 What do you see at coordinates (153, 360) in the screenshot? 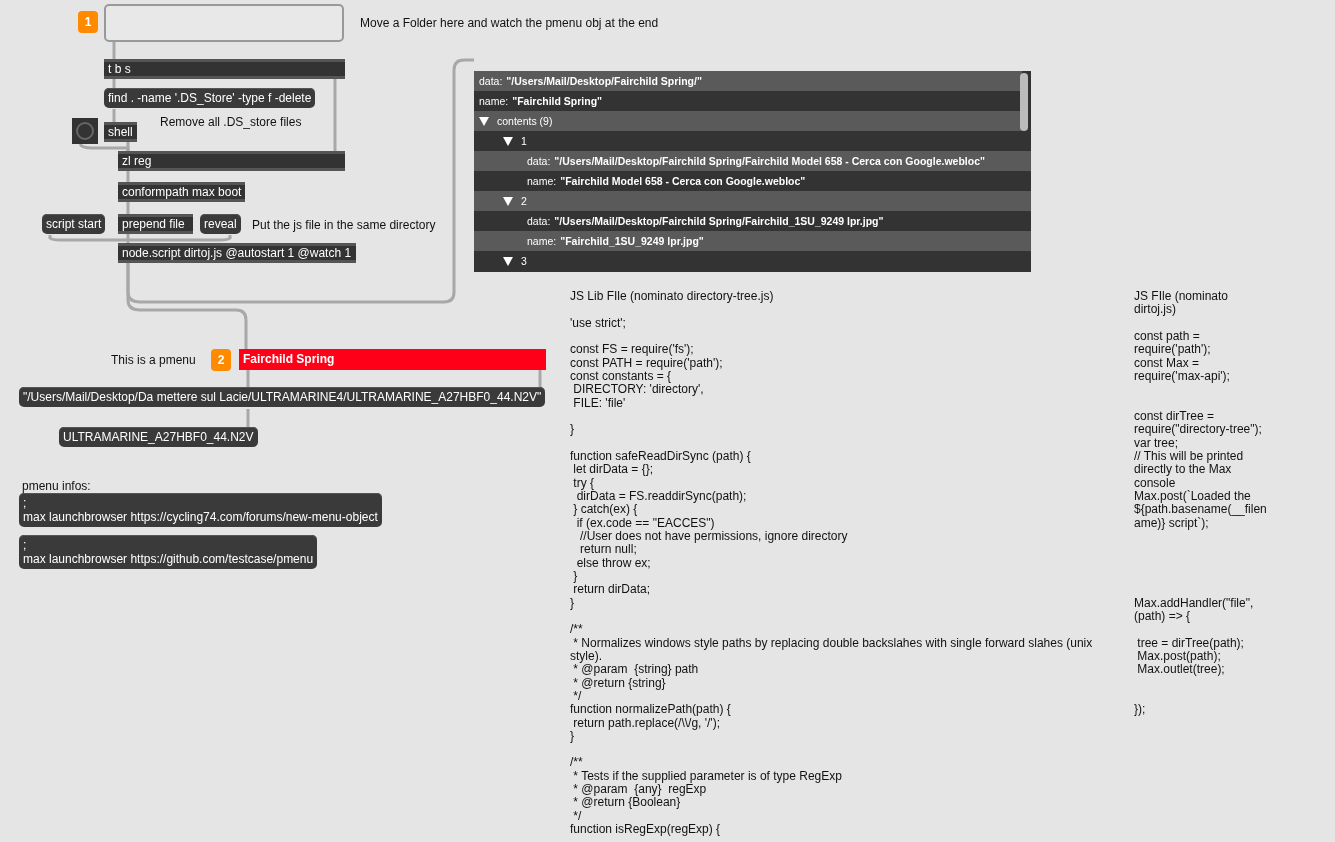
I see `comment-text: This is a pmenu` at bounding box center [153, 360].